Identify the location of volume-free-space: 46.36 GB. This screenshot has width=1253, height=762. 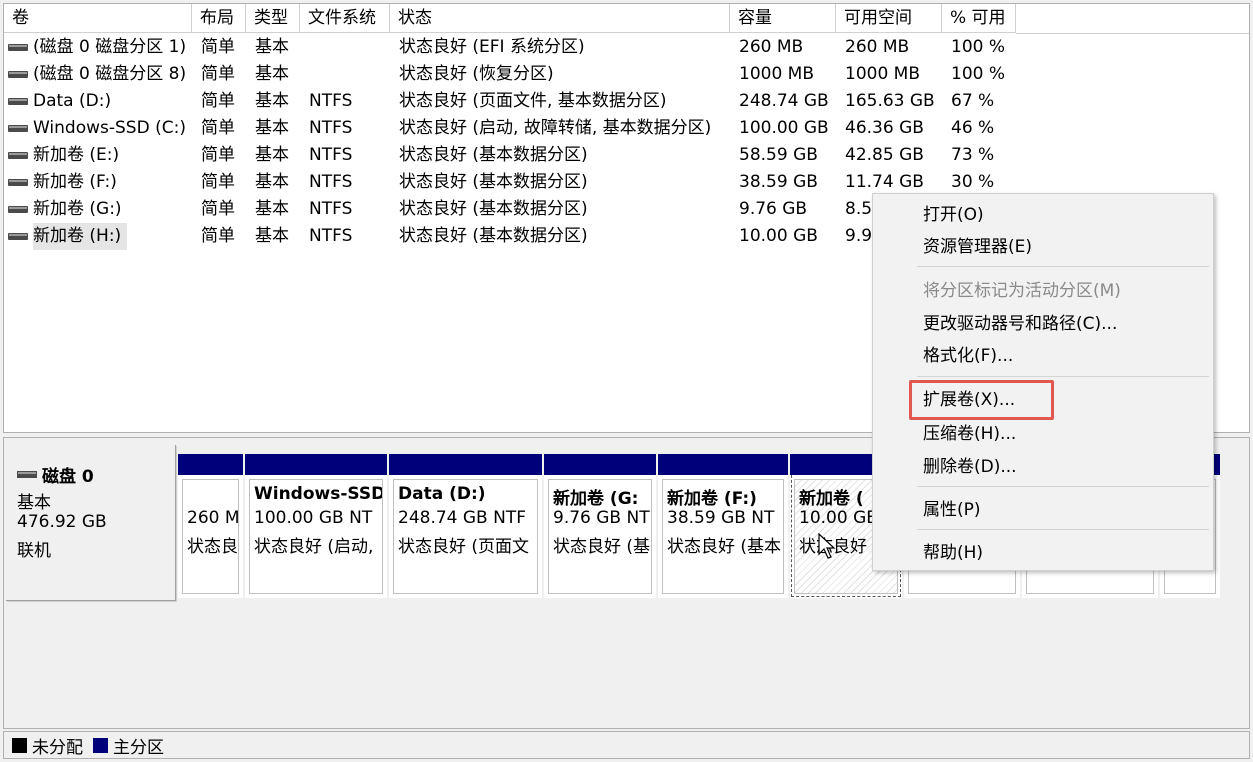
(884, 128).